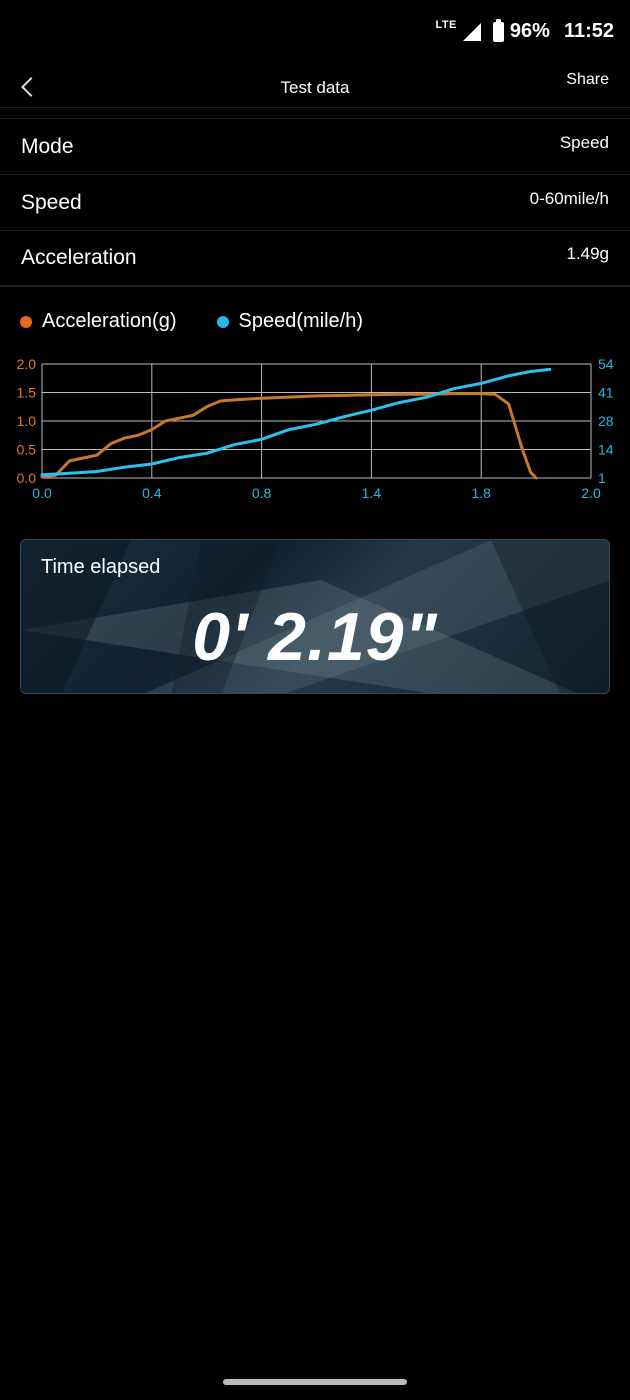 This screenshot has width=630, height=1400. What do you see at coordinates (315, 1382) in the screenshot?
I see `home-indicator` at bounding box center [315, 1382].